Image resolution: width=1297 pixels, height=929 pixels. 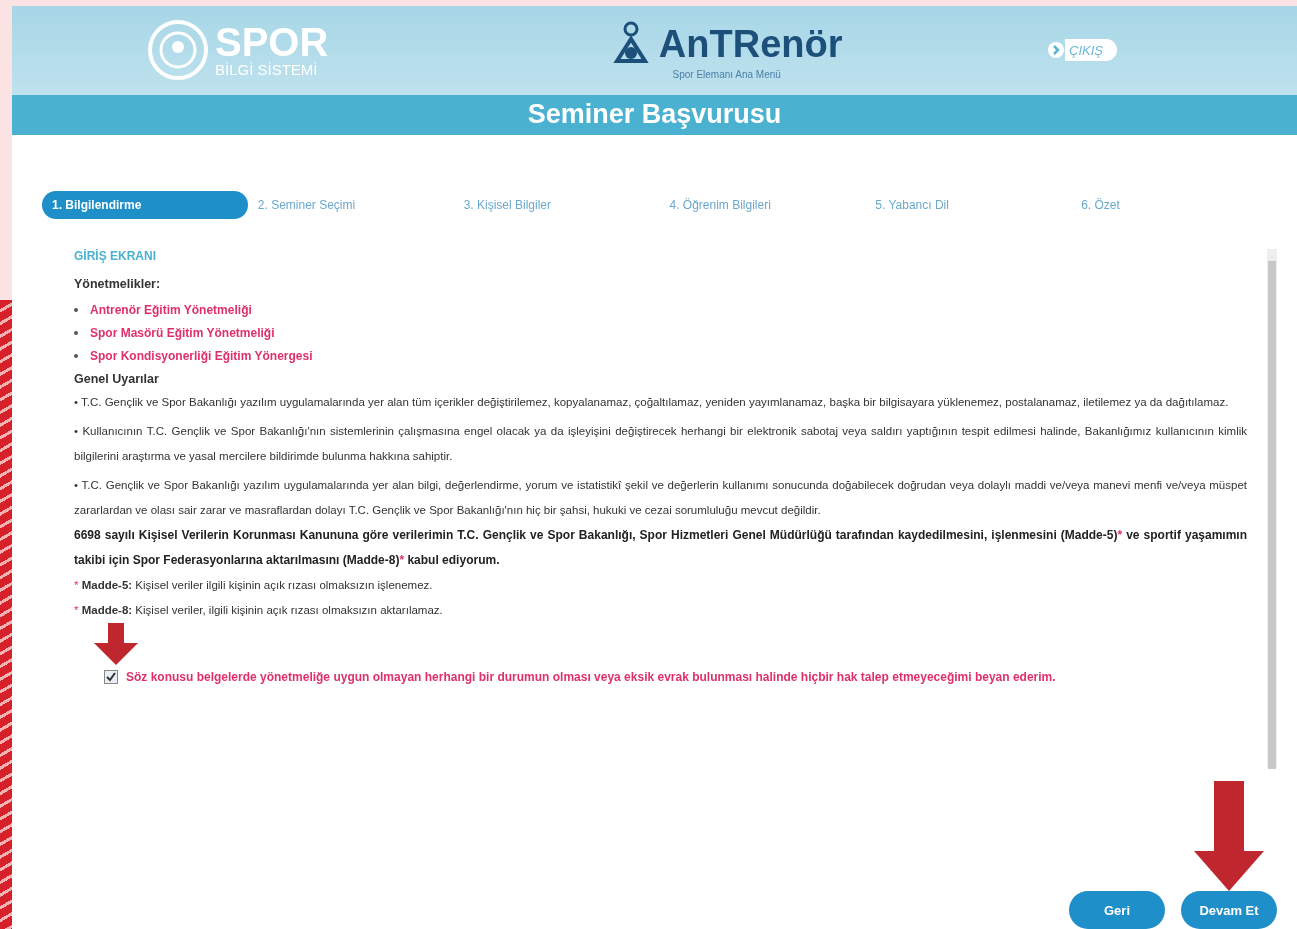 I want to click on warning-paragraph: • Kullanıcının T.C. Gençlik ve Spor Bakanlığı'nın sistemlerinin çalışmasına engel olacak ya da işleyişini değiştirecek herhangi bir elektronik sabotaj veya saldırı yaptığının tespit edilmesi halinde, Bakanlığımız kullanıcının kimlik bilgilerini araştırma ve yasal mercilere bildirimde bulunma hakkına sahiptir., so click(x=660, y=444).